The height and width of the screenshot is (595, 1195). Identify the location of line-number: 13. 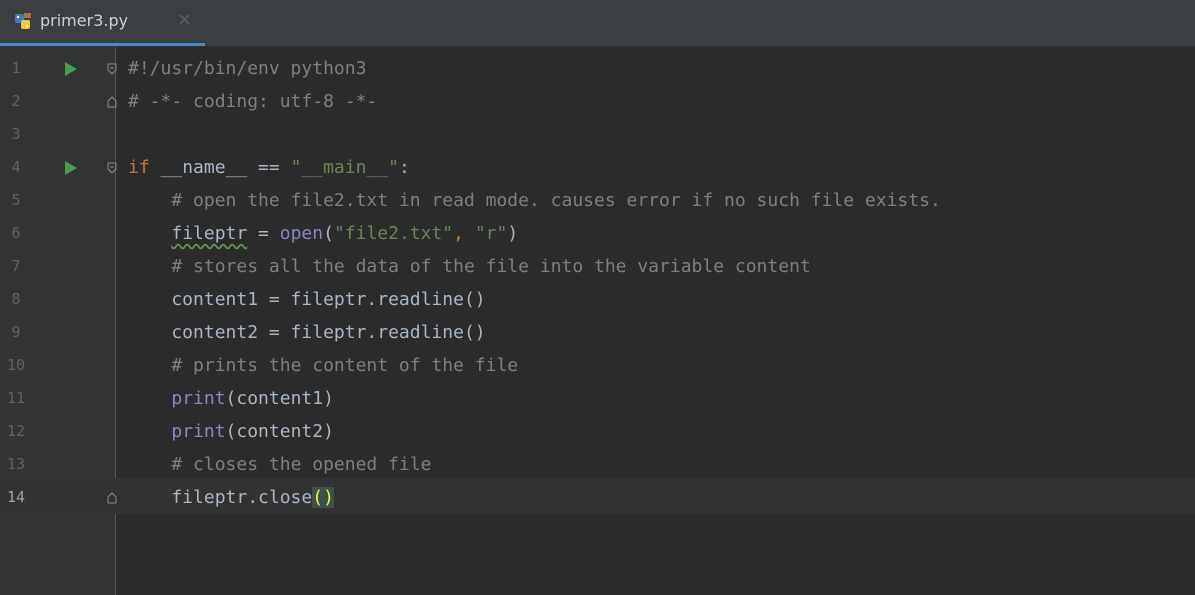
(16, 464).